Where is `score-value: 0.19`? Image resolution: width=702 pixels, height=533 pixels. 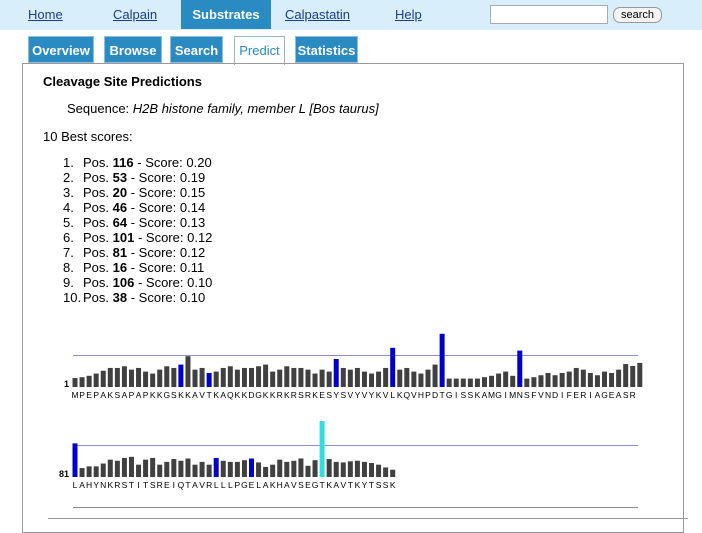 score-value: 0.19 is located at coordinates (192, 177).